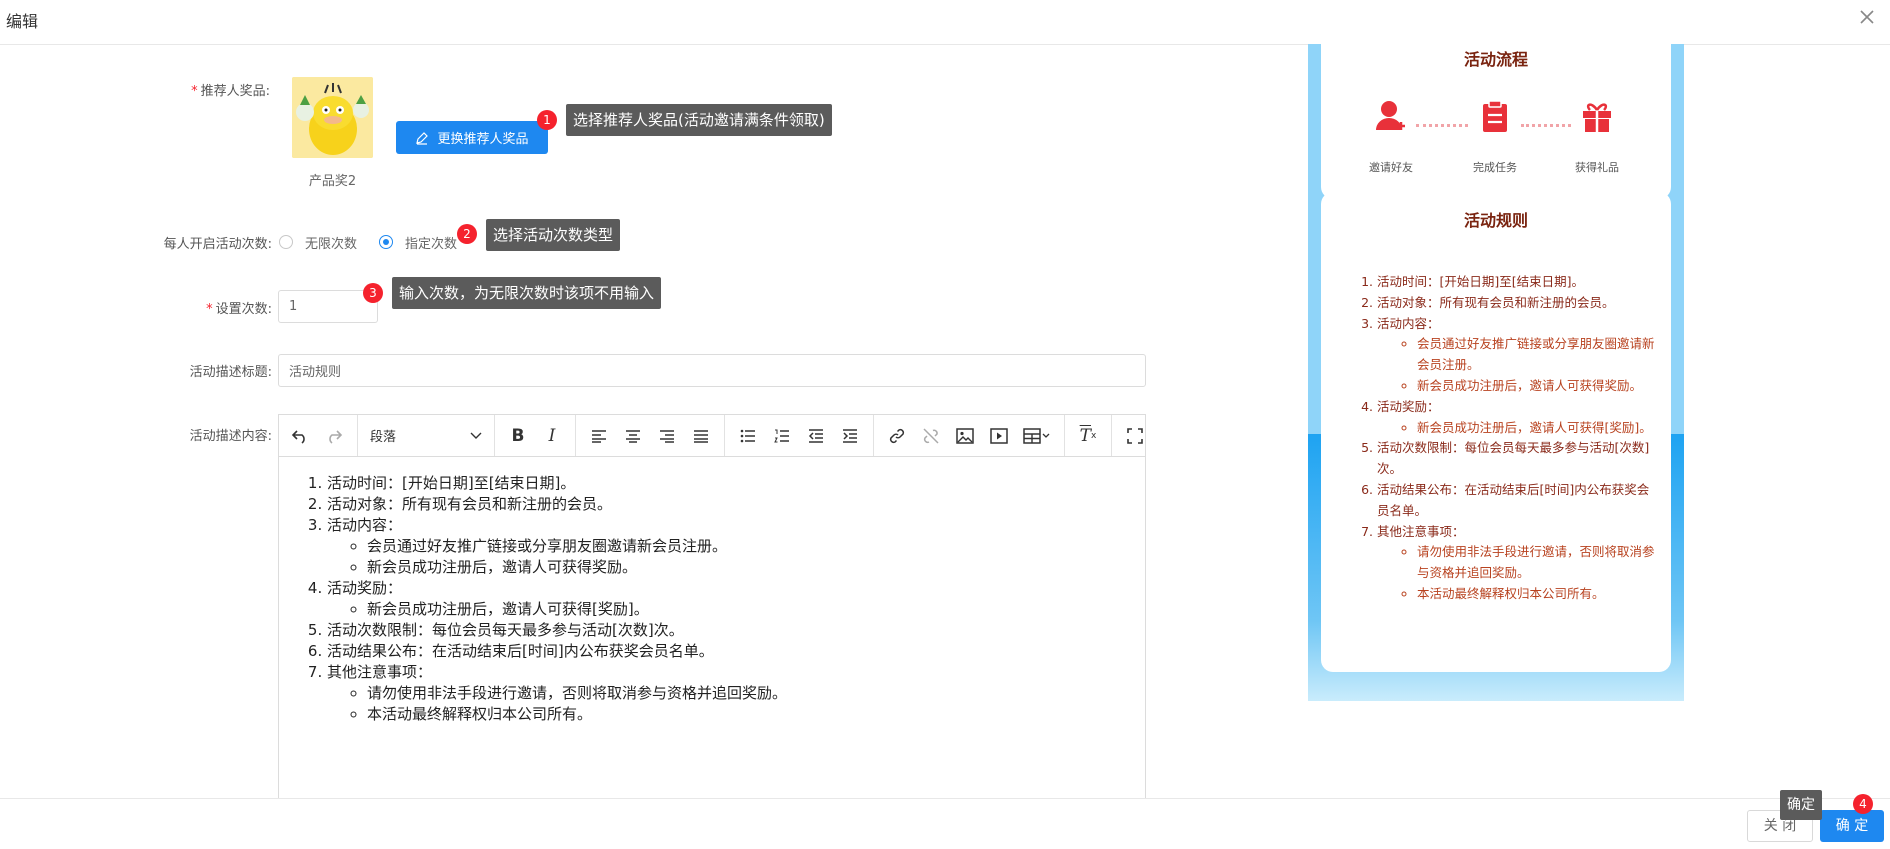 Image resolution: width=1890 pixels, height=849 pixels. I want to click on step-badge-4: 4, so click(1863, 804).